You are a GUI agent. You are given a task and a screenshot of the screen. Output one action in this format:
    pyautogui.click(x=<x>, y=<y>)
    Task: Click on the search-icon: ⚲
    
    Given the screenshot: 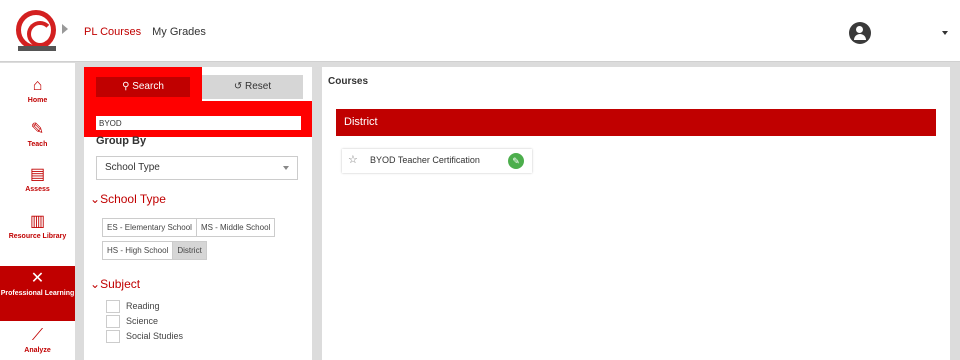 What is the action you would take?
    pyautogui.click(x=127, y=86)
    